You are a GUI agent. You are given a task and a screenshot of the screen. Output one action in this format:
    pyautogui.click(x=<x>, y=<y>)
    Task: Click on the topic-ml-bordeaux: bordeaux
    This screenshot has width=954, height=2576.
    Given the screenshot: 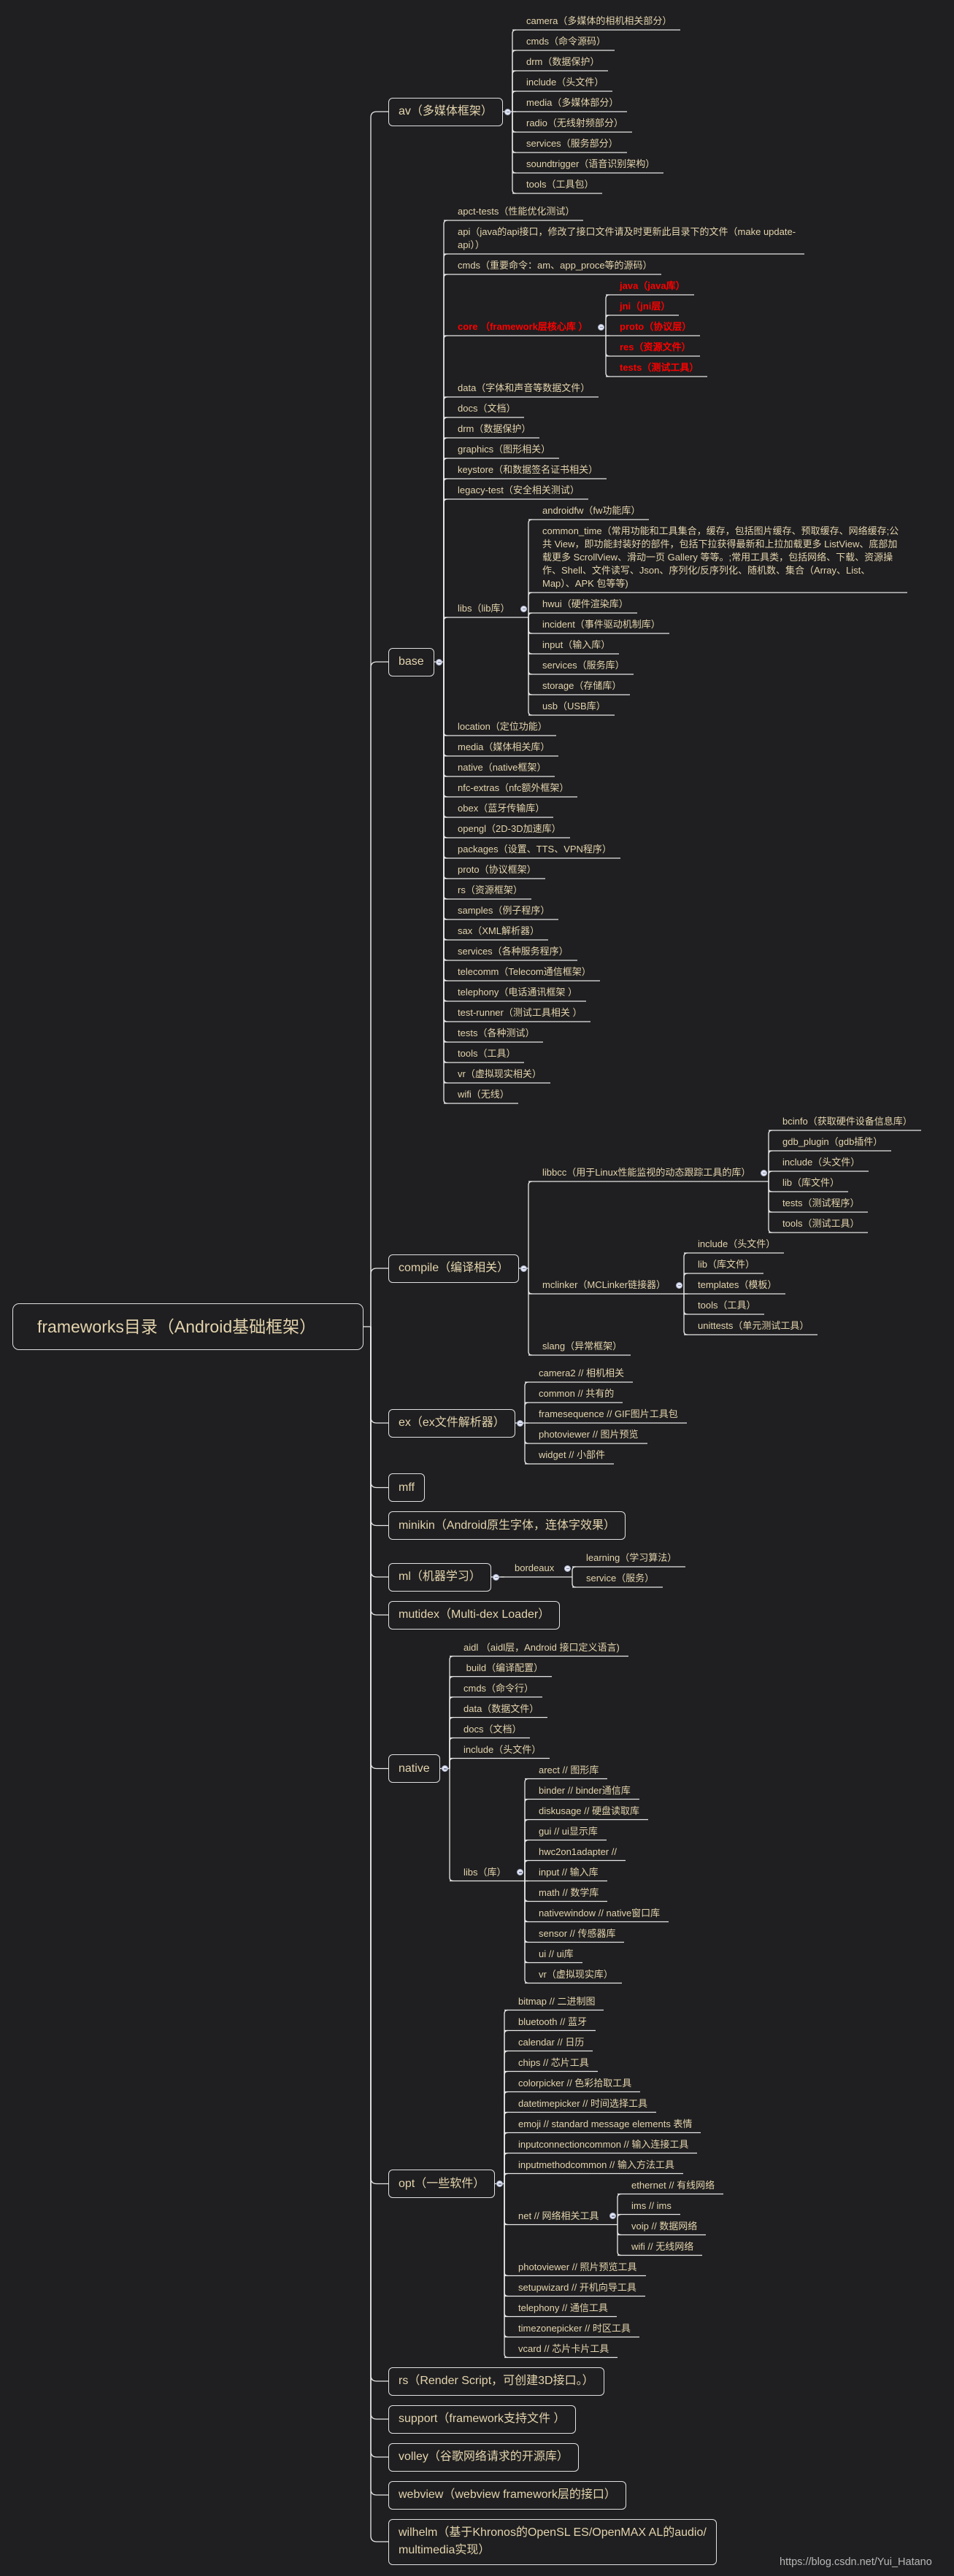 What is the action you would take?
    pyautogui.click(x=532, y=1568)
    